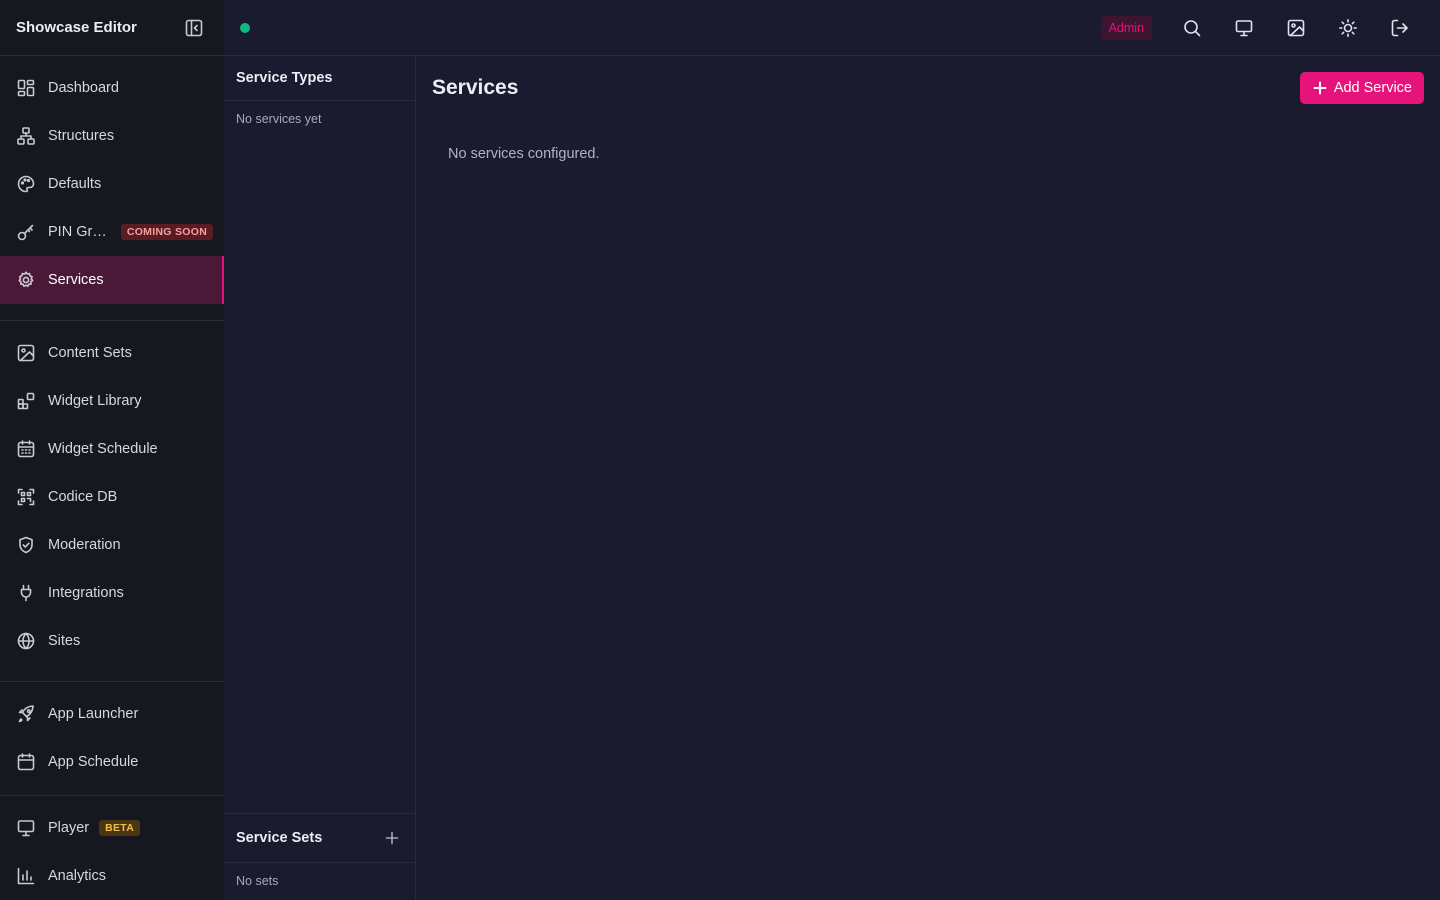  I want to click on dashboard-icon, so click(26, 88).